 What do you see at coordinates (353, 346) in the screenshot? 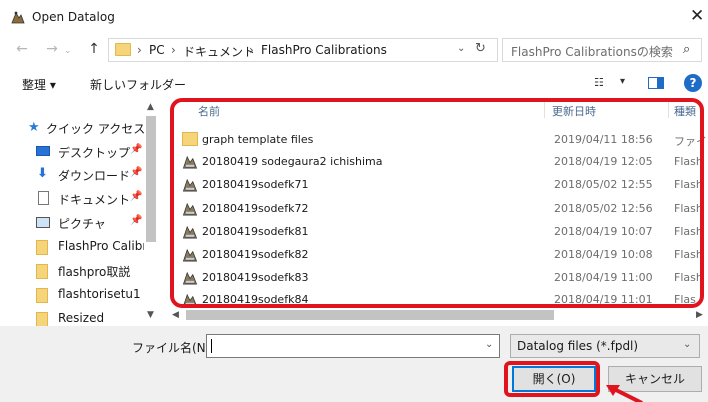
I see `filename-input: ⌄` at bounding box center [353, 346].